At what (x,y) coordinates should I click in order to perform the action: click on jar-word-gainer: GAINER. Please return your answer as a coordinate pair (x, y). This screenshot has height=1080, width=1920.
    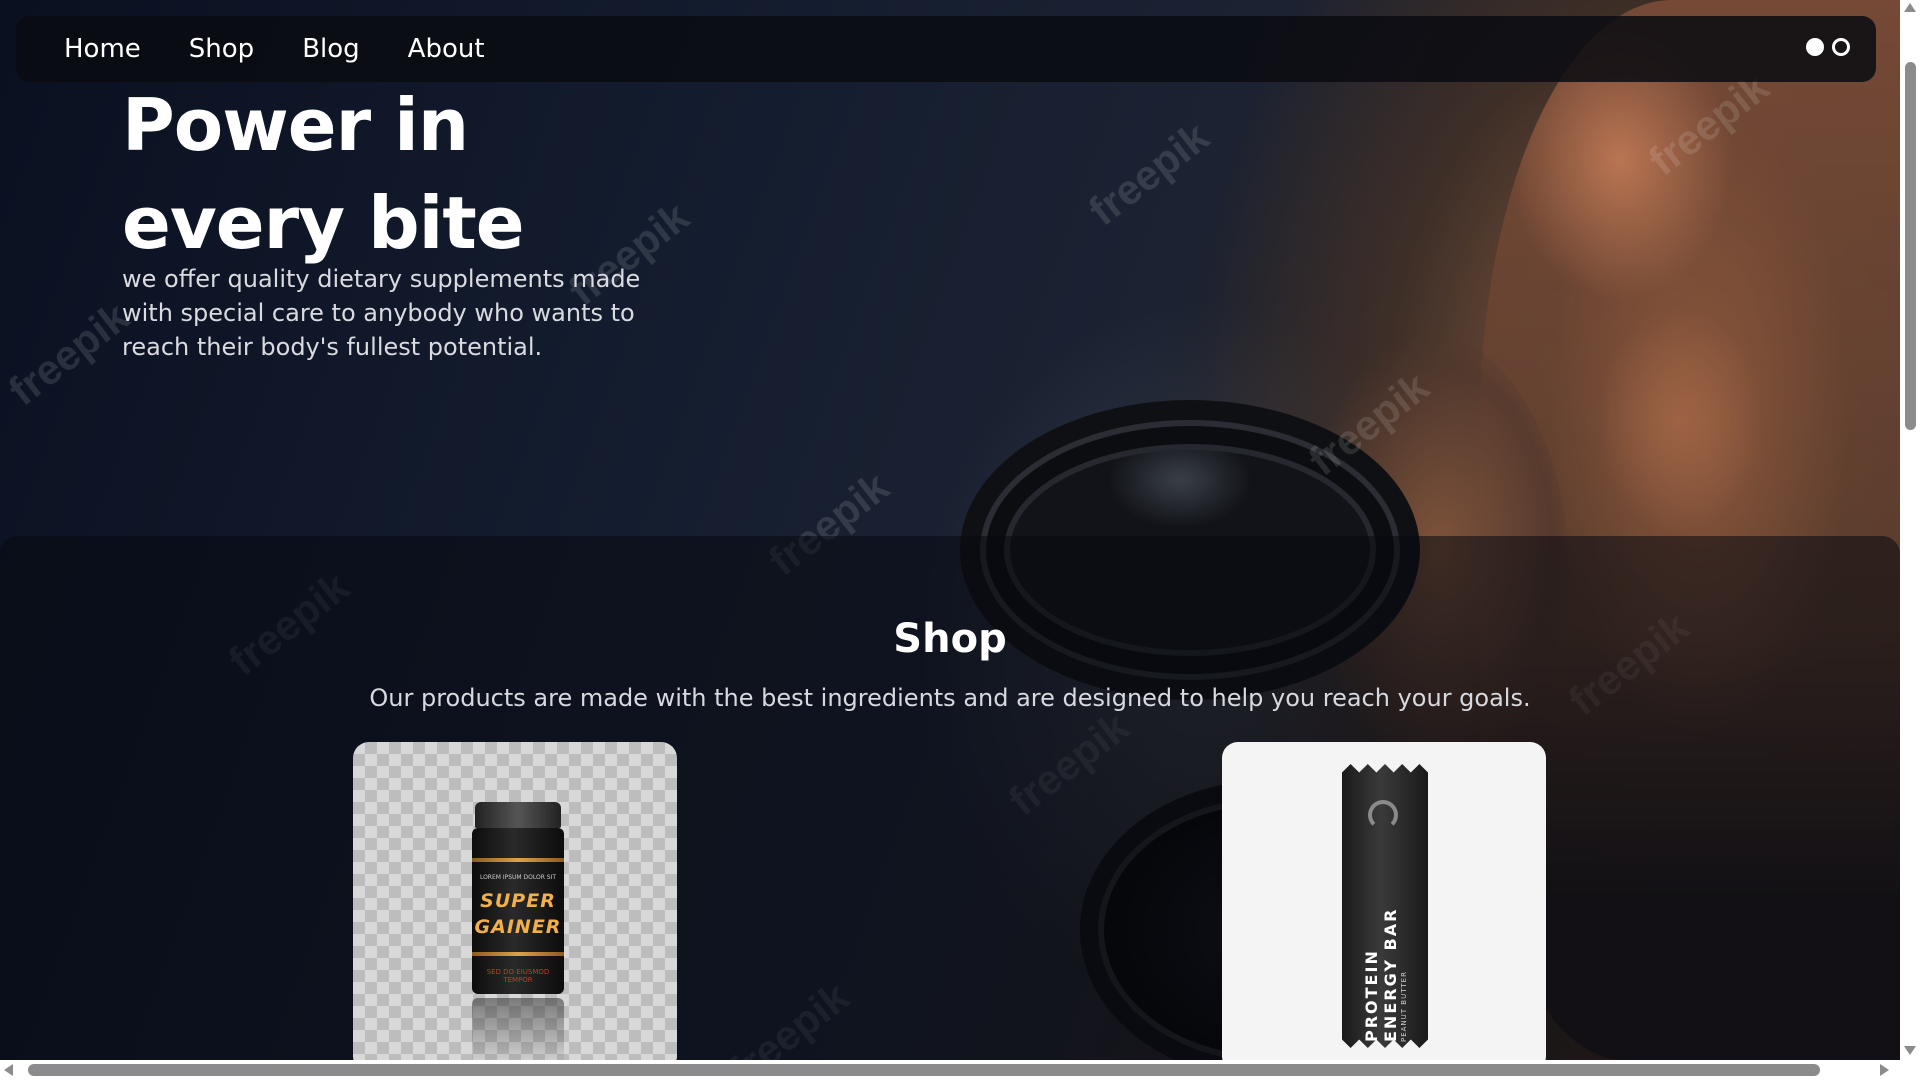
    Looking at the image, I should click on (518, 927).